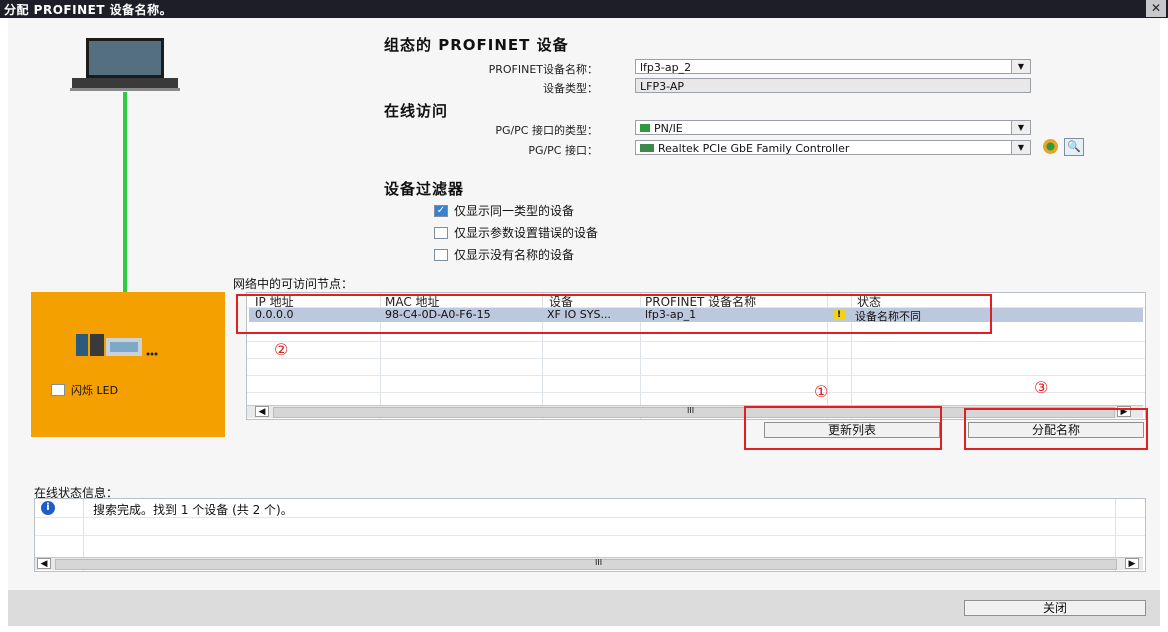 The width and height of the screenshot is (1168, 632). Describe the element at coordinates (584, 9) in the screenshot. I see `title-bar: 分配 PROFINET 设备名称。 ✕` at that location.